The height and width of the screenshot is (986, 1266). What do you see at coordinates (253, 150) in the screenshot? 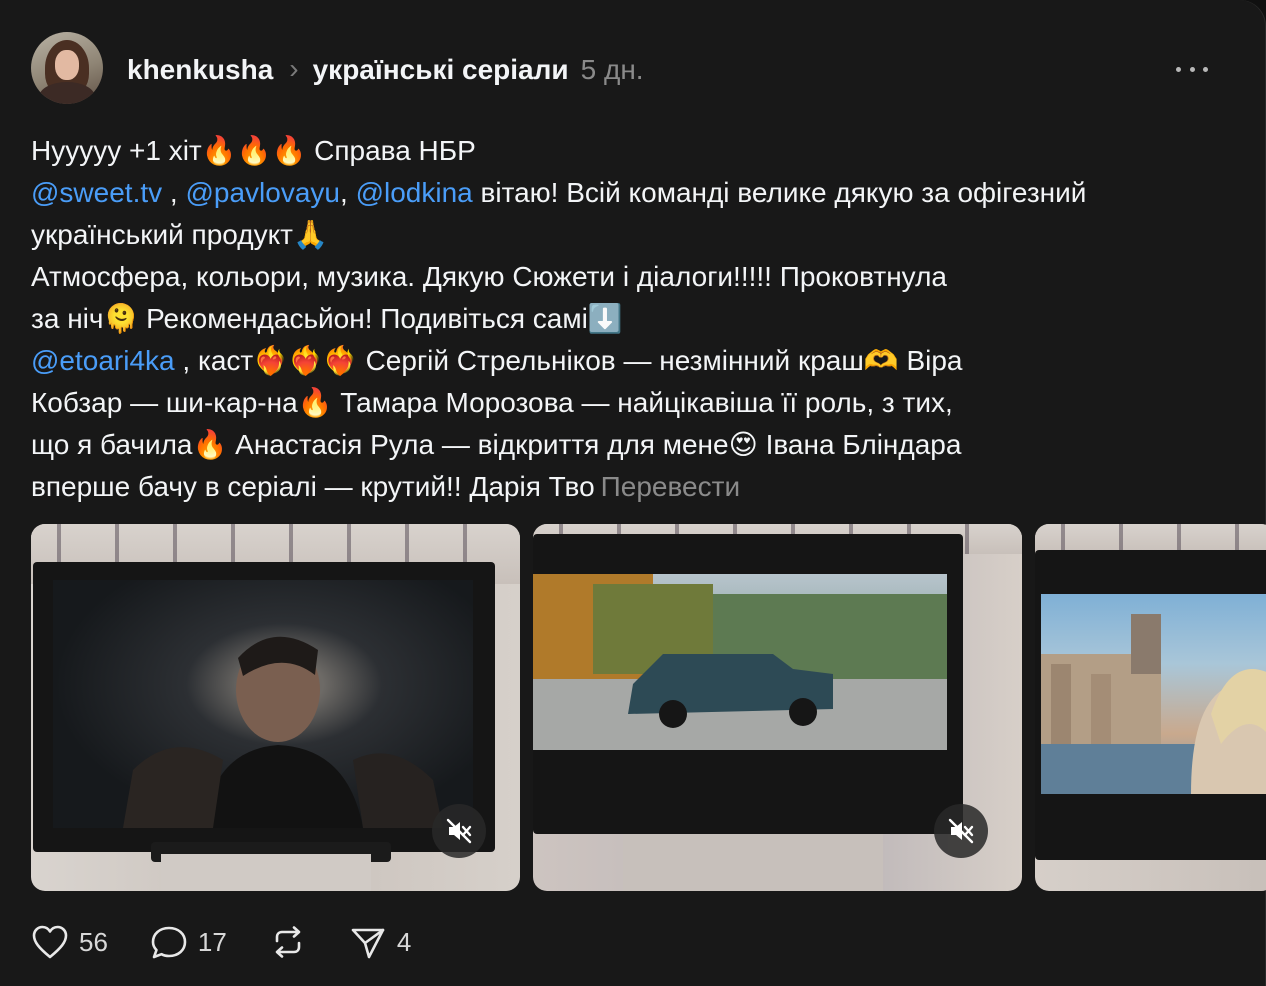
I see `post-text-line: Нууууу +1 хіт🔥🔥🔥 Справа НБР` at bounding box center [253, 150].